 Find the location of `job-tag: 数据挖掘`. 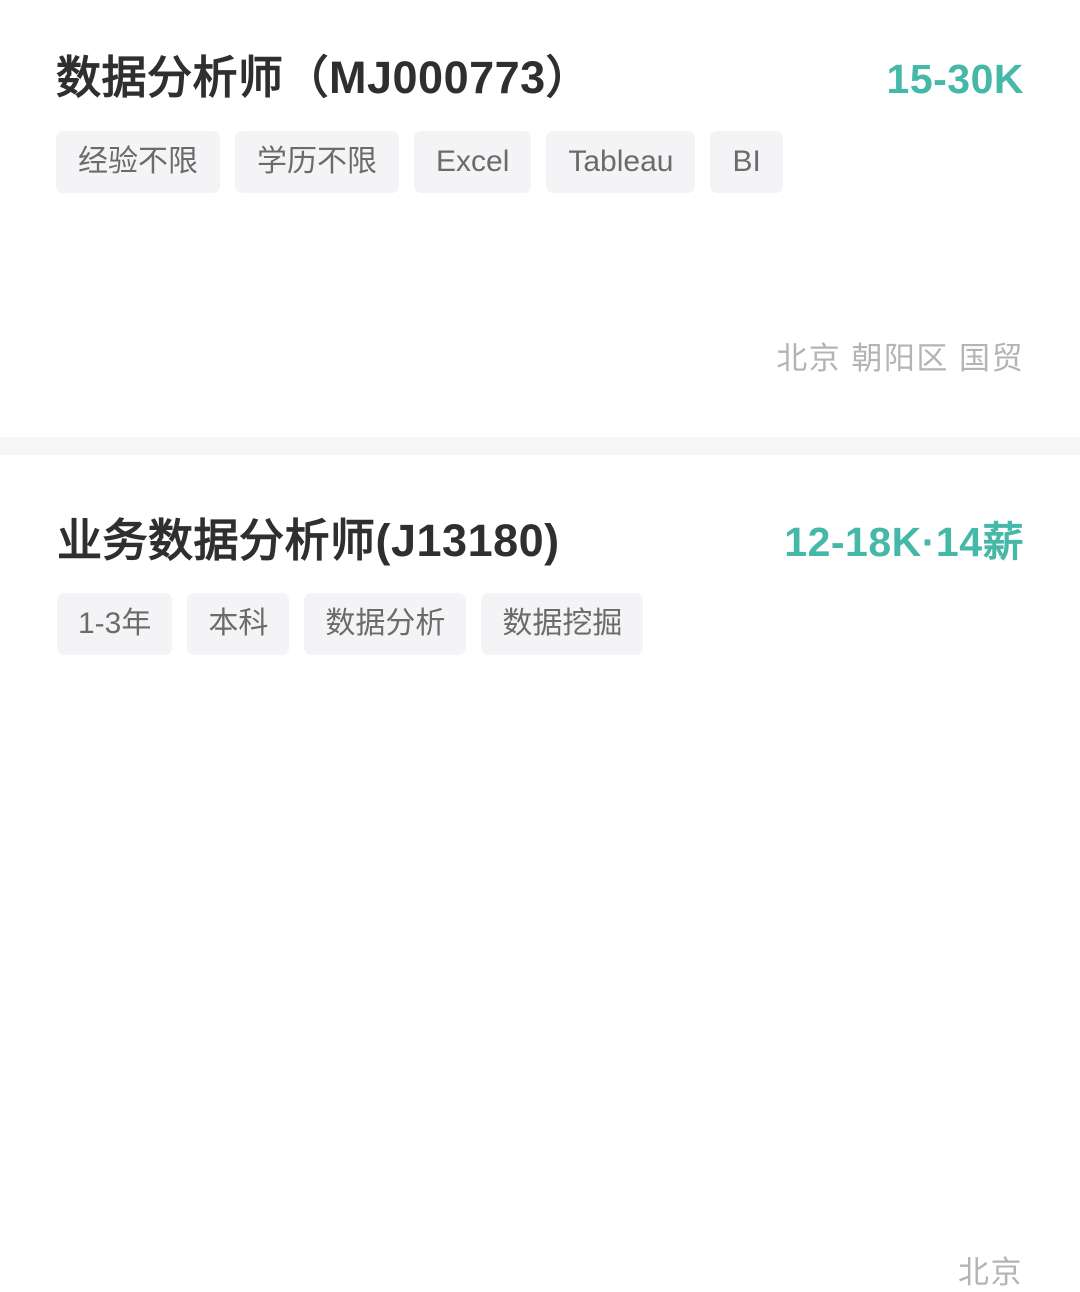

job-tag: 数据挖掘 is located at coordinates (562, 623).